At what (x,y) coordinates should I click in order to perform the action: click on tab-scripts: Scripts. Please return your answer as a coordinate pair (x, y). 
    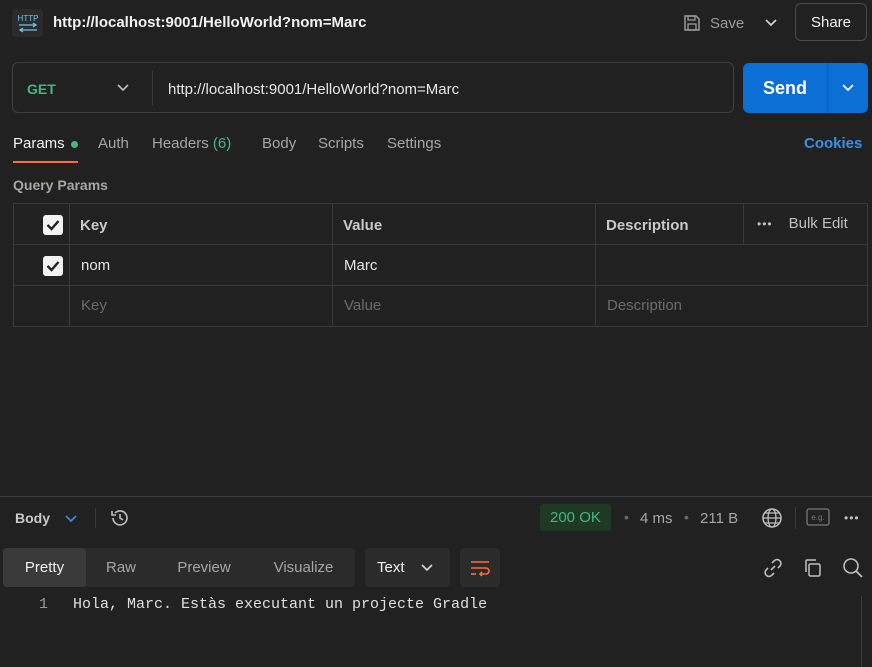
    Looking at the image, I should click on (341, 143).